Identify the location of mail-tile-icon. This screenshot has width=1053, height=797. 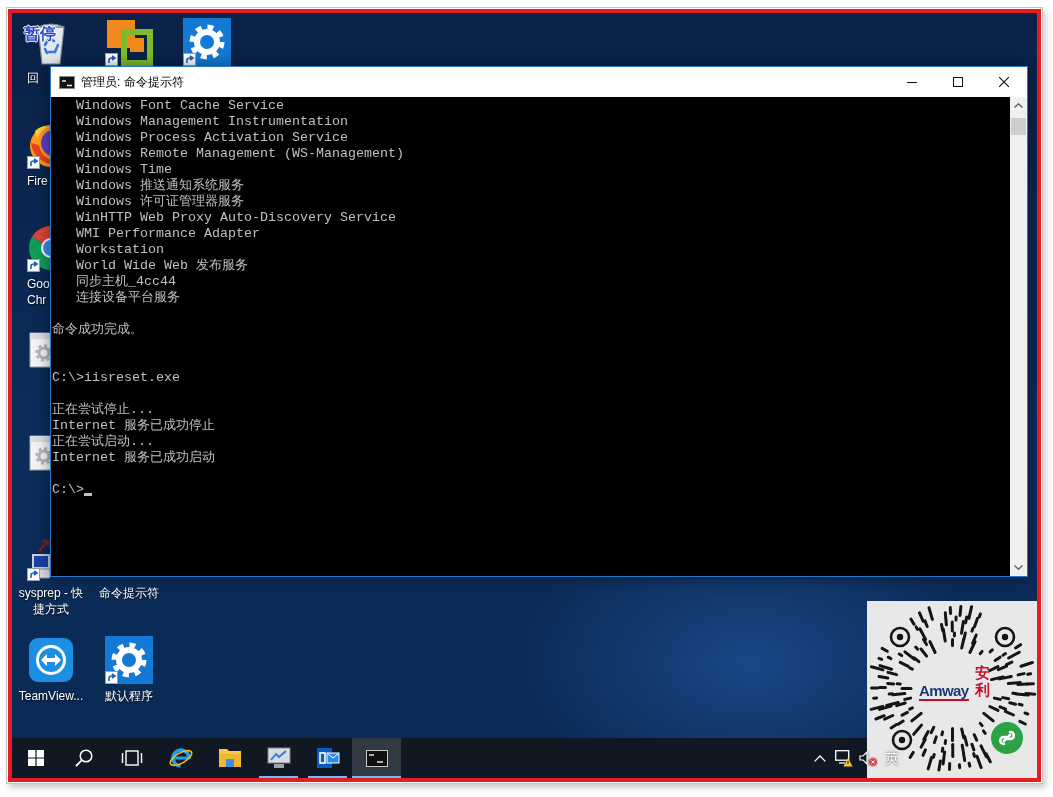
(327, 758).